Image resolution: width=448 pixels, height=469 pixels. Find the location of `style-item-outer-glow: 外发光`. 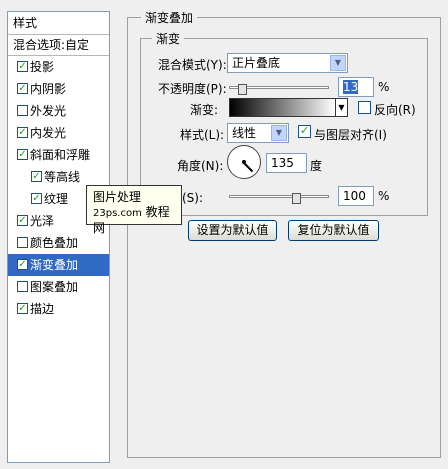

style-item-outer-glow: 外发光 is located at coordinates (58, 111).